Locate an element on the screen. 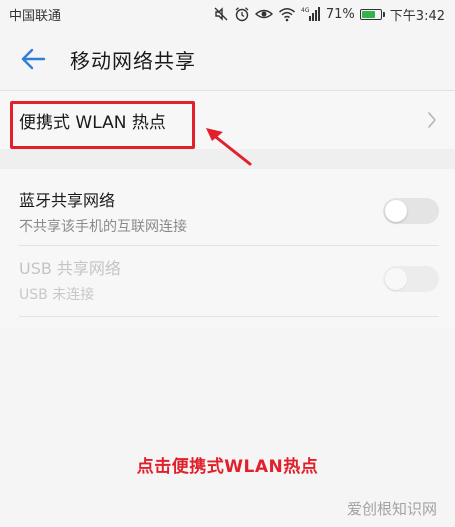  status-bar: 中国联通 4G 71% 下午3:42 is located at coordinates (227, 14).